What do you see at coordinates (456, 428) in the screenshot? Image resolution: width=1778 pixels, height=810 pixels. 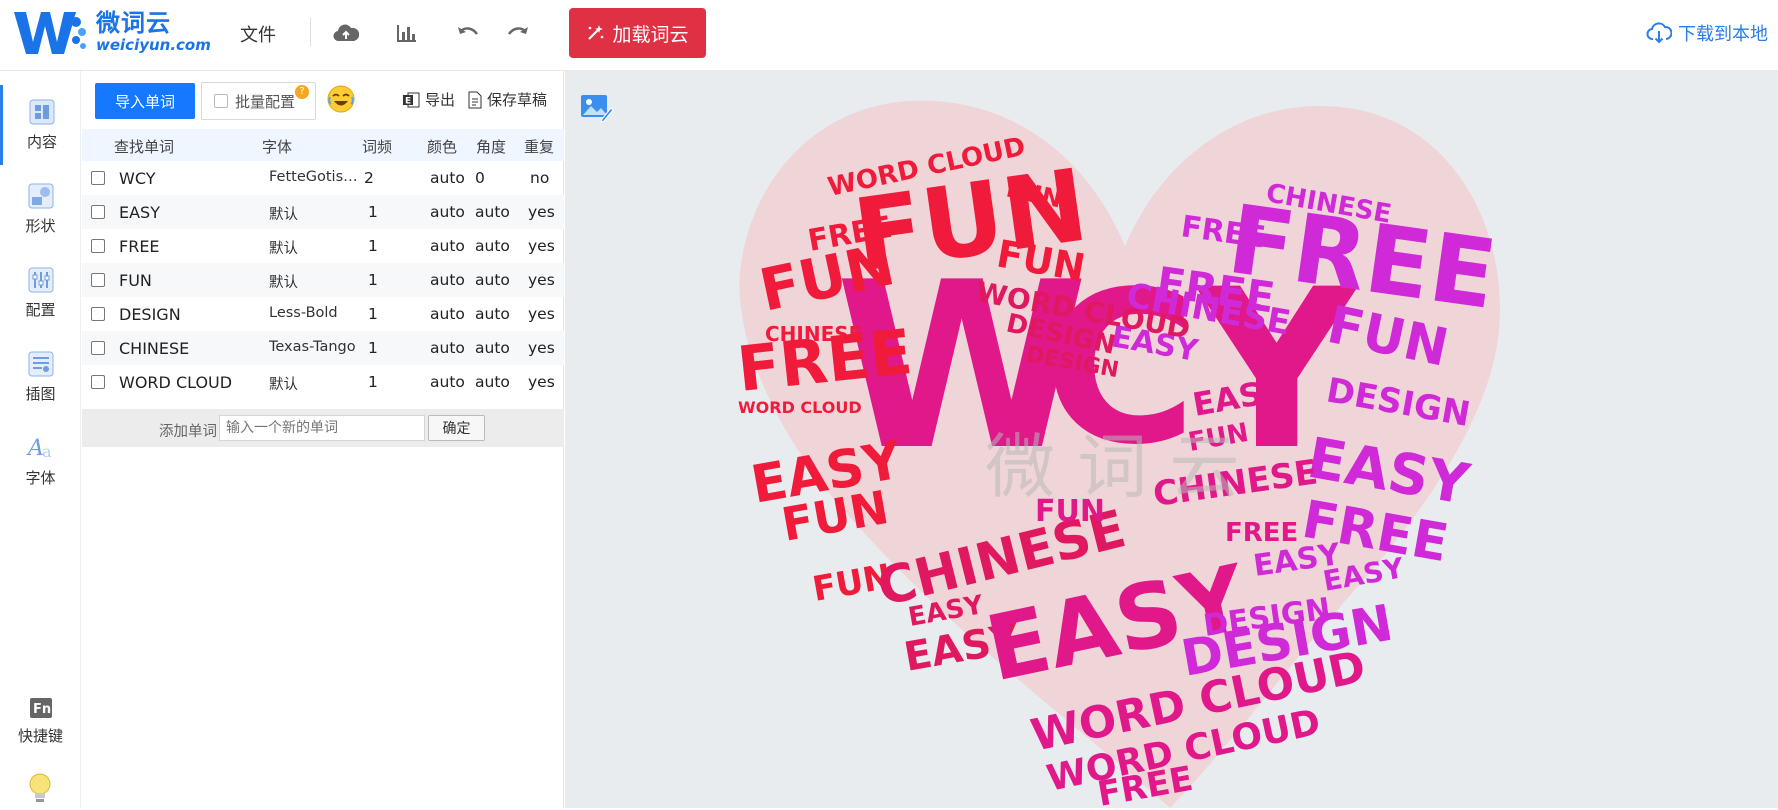 I see `add-word-confirm-button: 确定` at bounding box center [456, 428].